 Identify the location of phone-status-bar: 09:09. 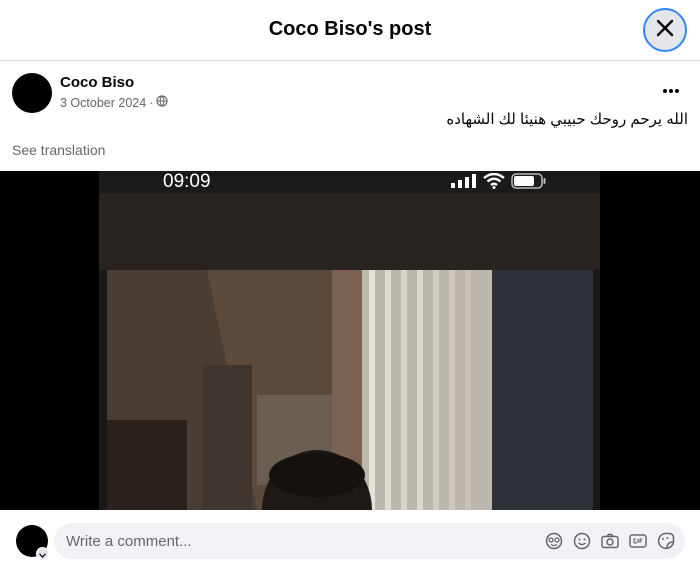
(349, 182).